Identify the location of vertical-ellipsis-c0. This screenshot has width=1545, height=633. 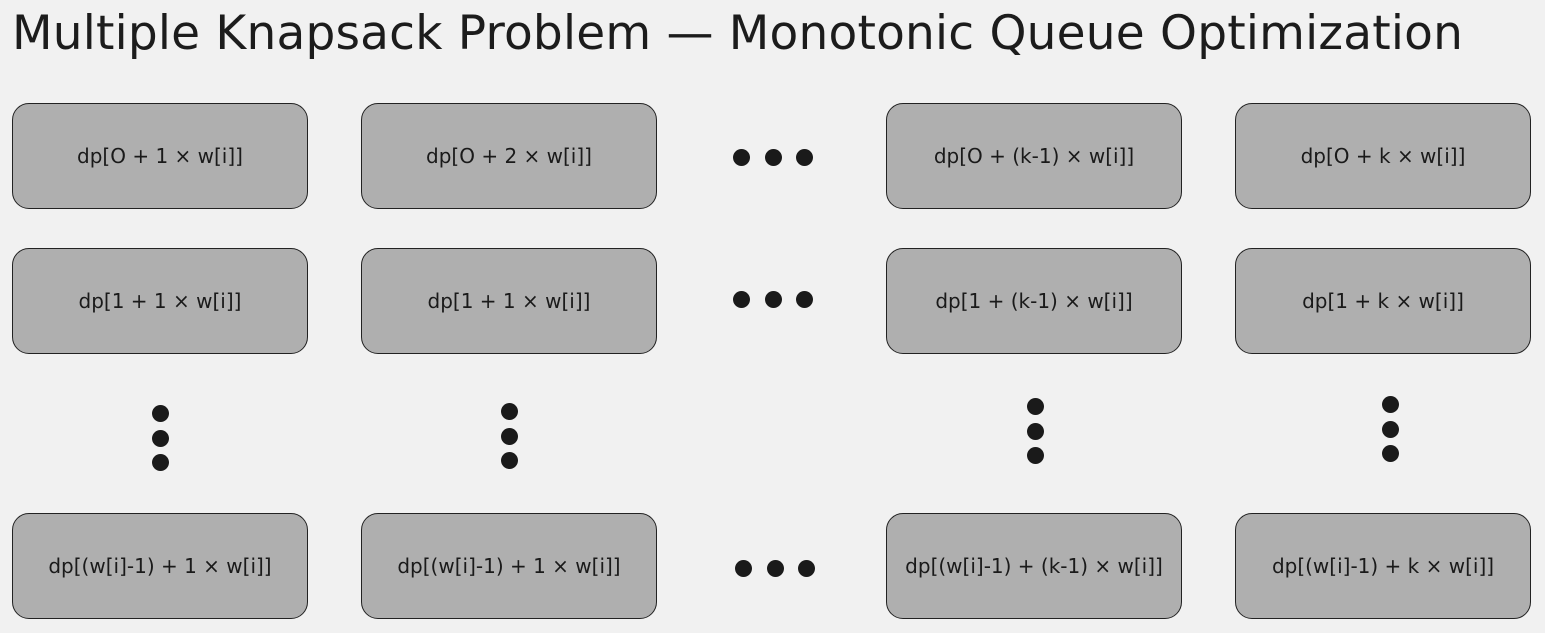
(160, 438).